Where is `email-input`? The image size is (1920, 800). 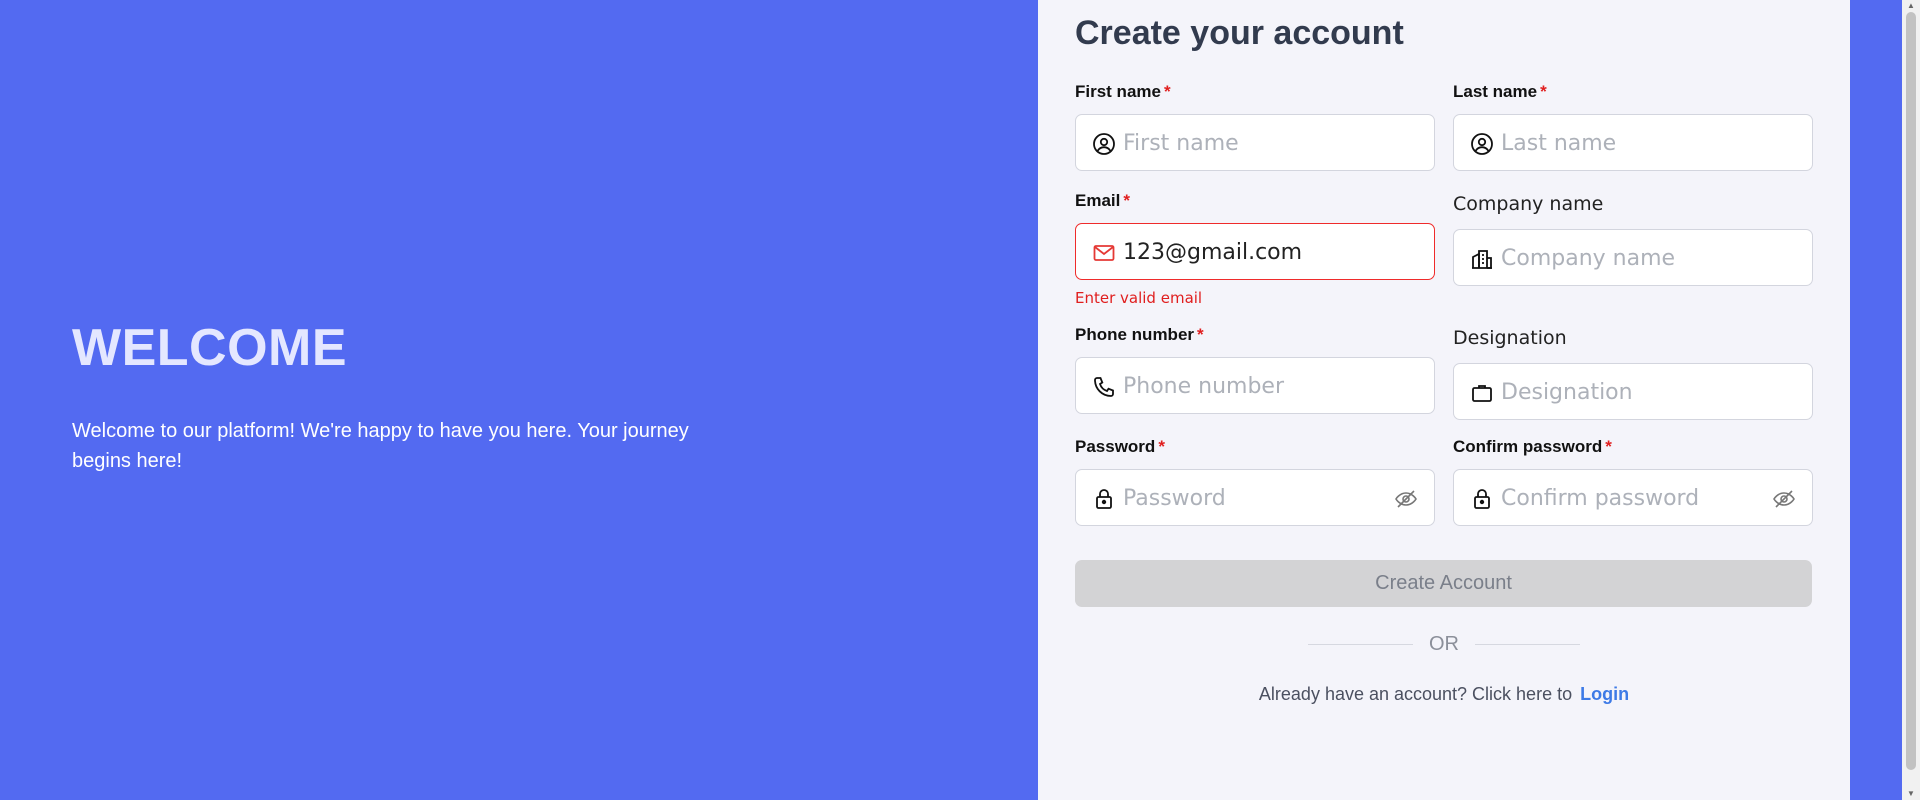
email-input is located at coordinates (1258, 252).